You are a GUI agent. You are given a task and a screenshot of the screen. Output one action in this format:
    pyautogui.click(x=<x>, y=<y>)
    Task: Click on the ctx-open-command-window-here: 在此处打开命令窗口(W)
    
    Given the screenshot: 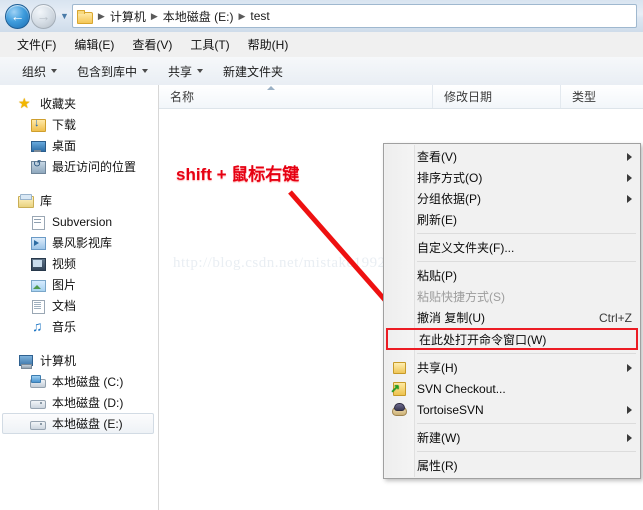 What is the action you would take?
    pyautogui.click(x=512, y=339)
    